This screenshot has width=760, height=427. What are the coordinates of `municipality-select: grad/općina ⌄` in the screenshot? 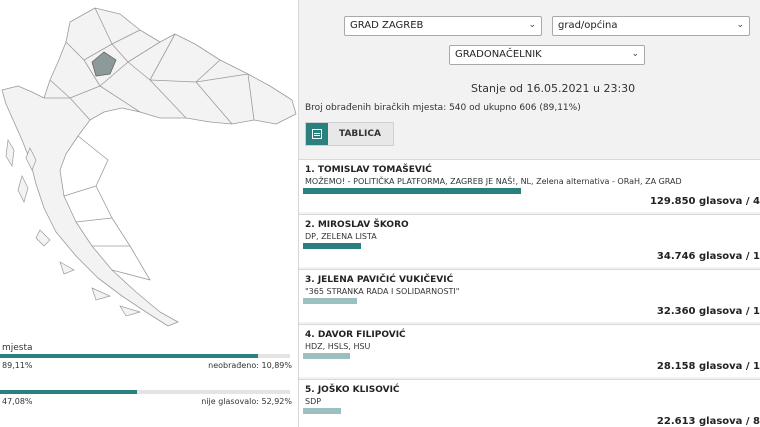 It's located at (651, 26).